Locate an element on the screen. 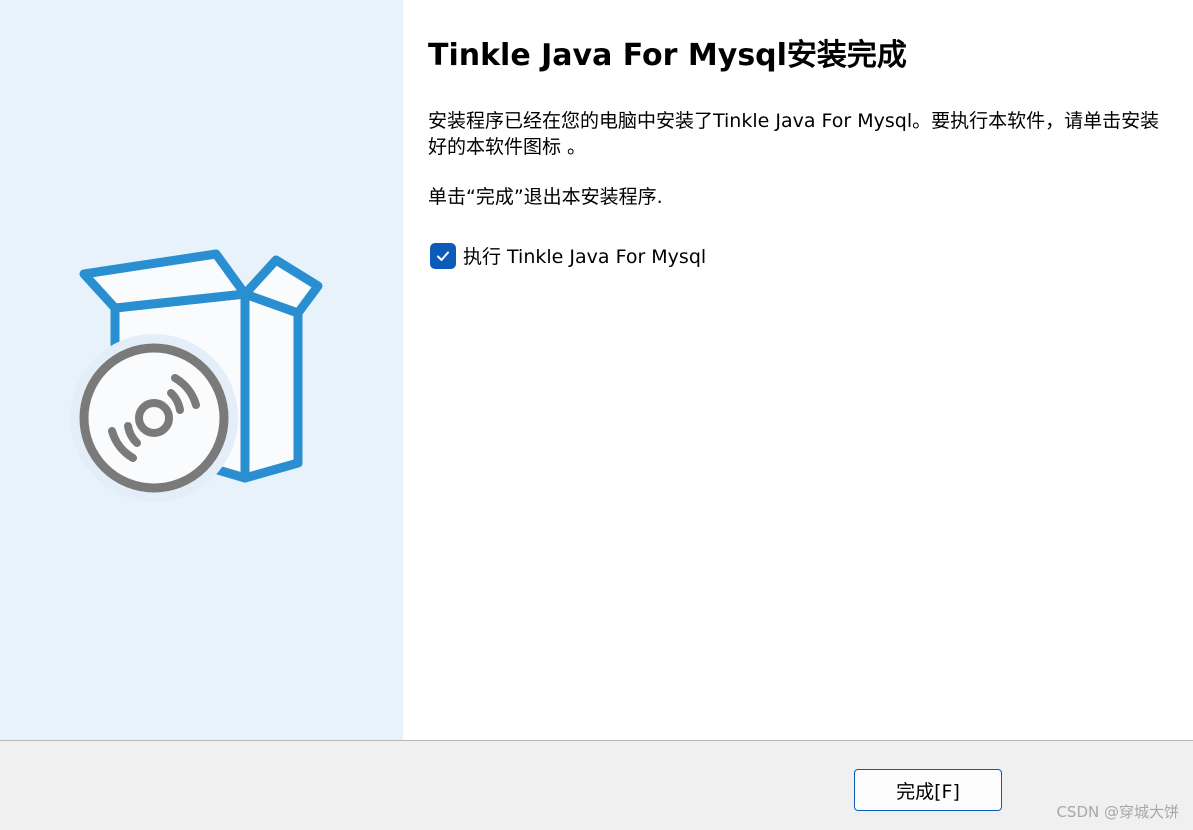 This screenshot has height=830, width=1193. run-program-option: 执行 Tinkle Java For Mysql is located at coordinates (568, 255).